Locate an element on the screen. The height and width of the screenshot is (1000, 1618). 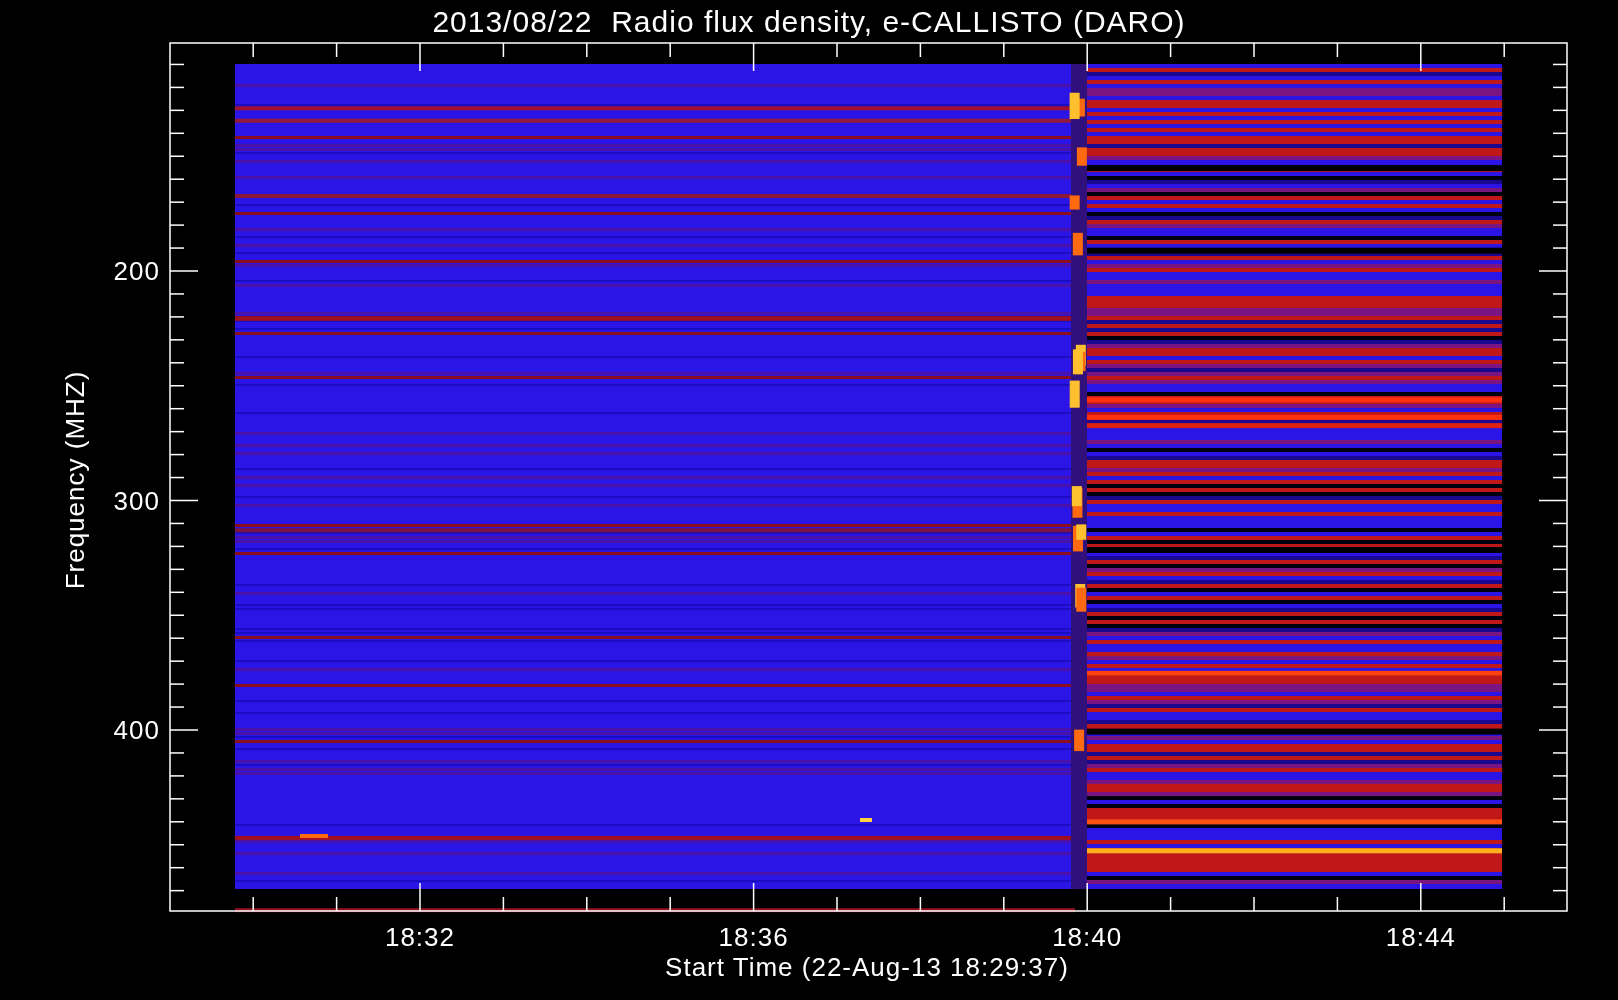
x-axis-label: Start Time (22-Aug-13 18:29:37) is located at coordinates (867, 967).